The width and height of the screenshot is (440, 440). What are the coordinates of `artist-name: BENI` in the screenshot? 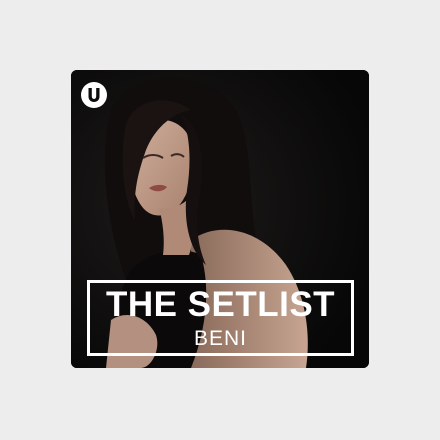 It's located at (220, 338).